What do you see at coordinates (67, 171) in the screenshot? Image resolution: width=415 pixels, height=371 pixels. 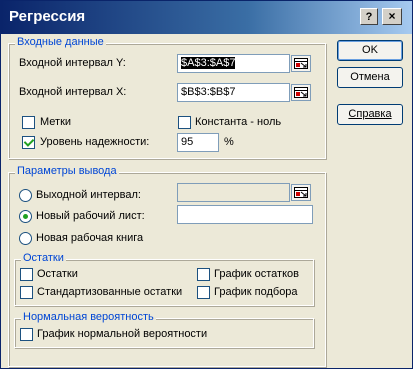 I see `output-group-label: Параметры вывода` at bounding box center [67, 171].